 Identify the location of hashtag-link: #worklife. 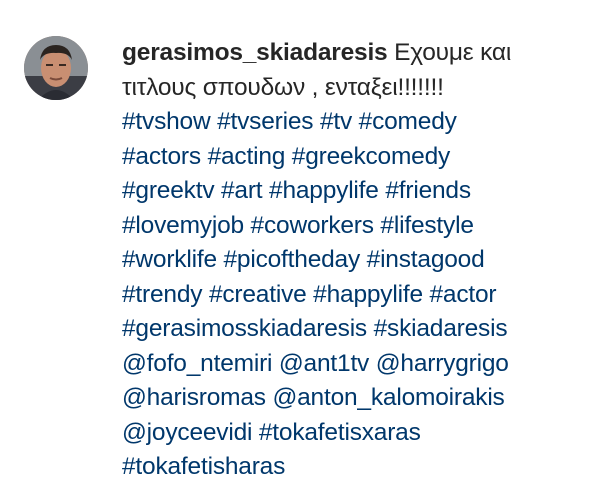
(169, 259).